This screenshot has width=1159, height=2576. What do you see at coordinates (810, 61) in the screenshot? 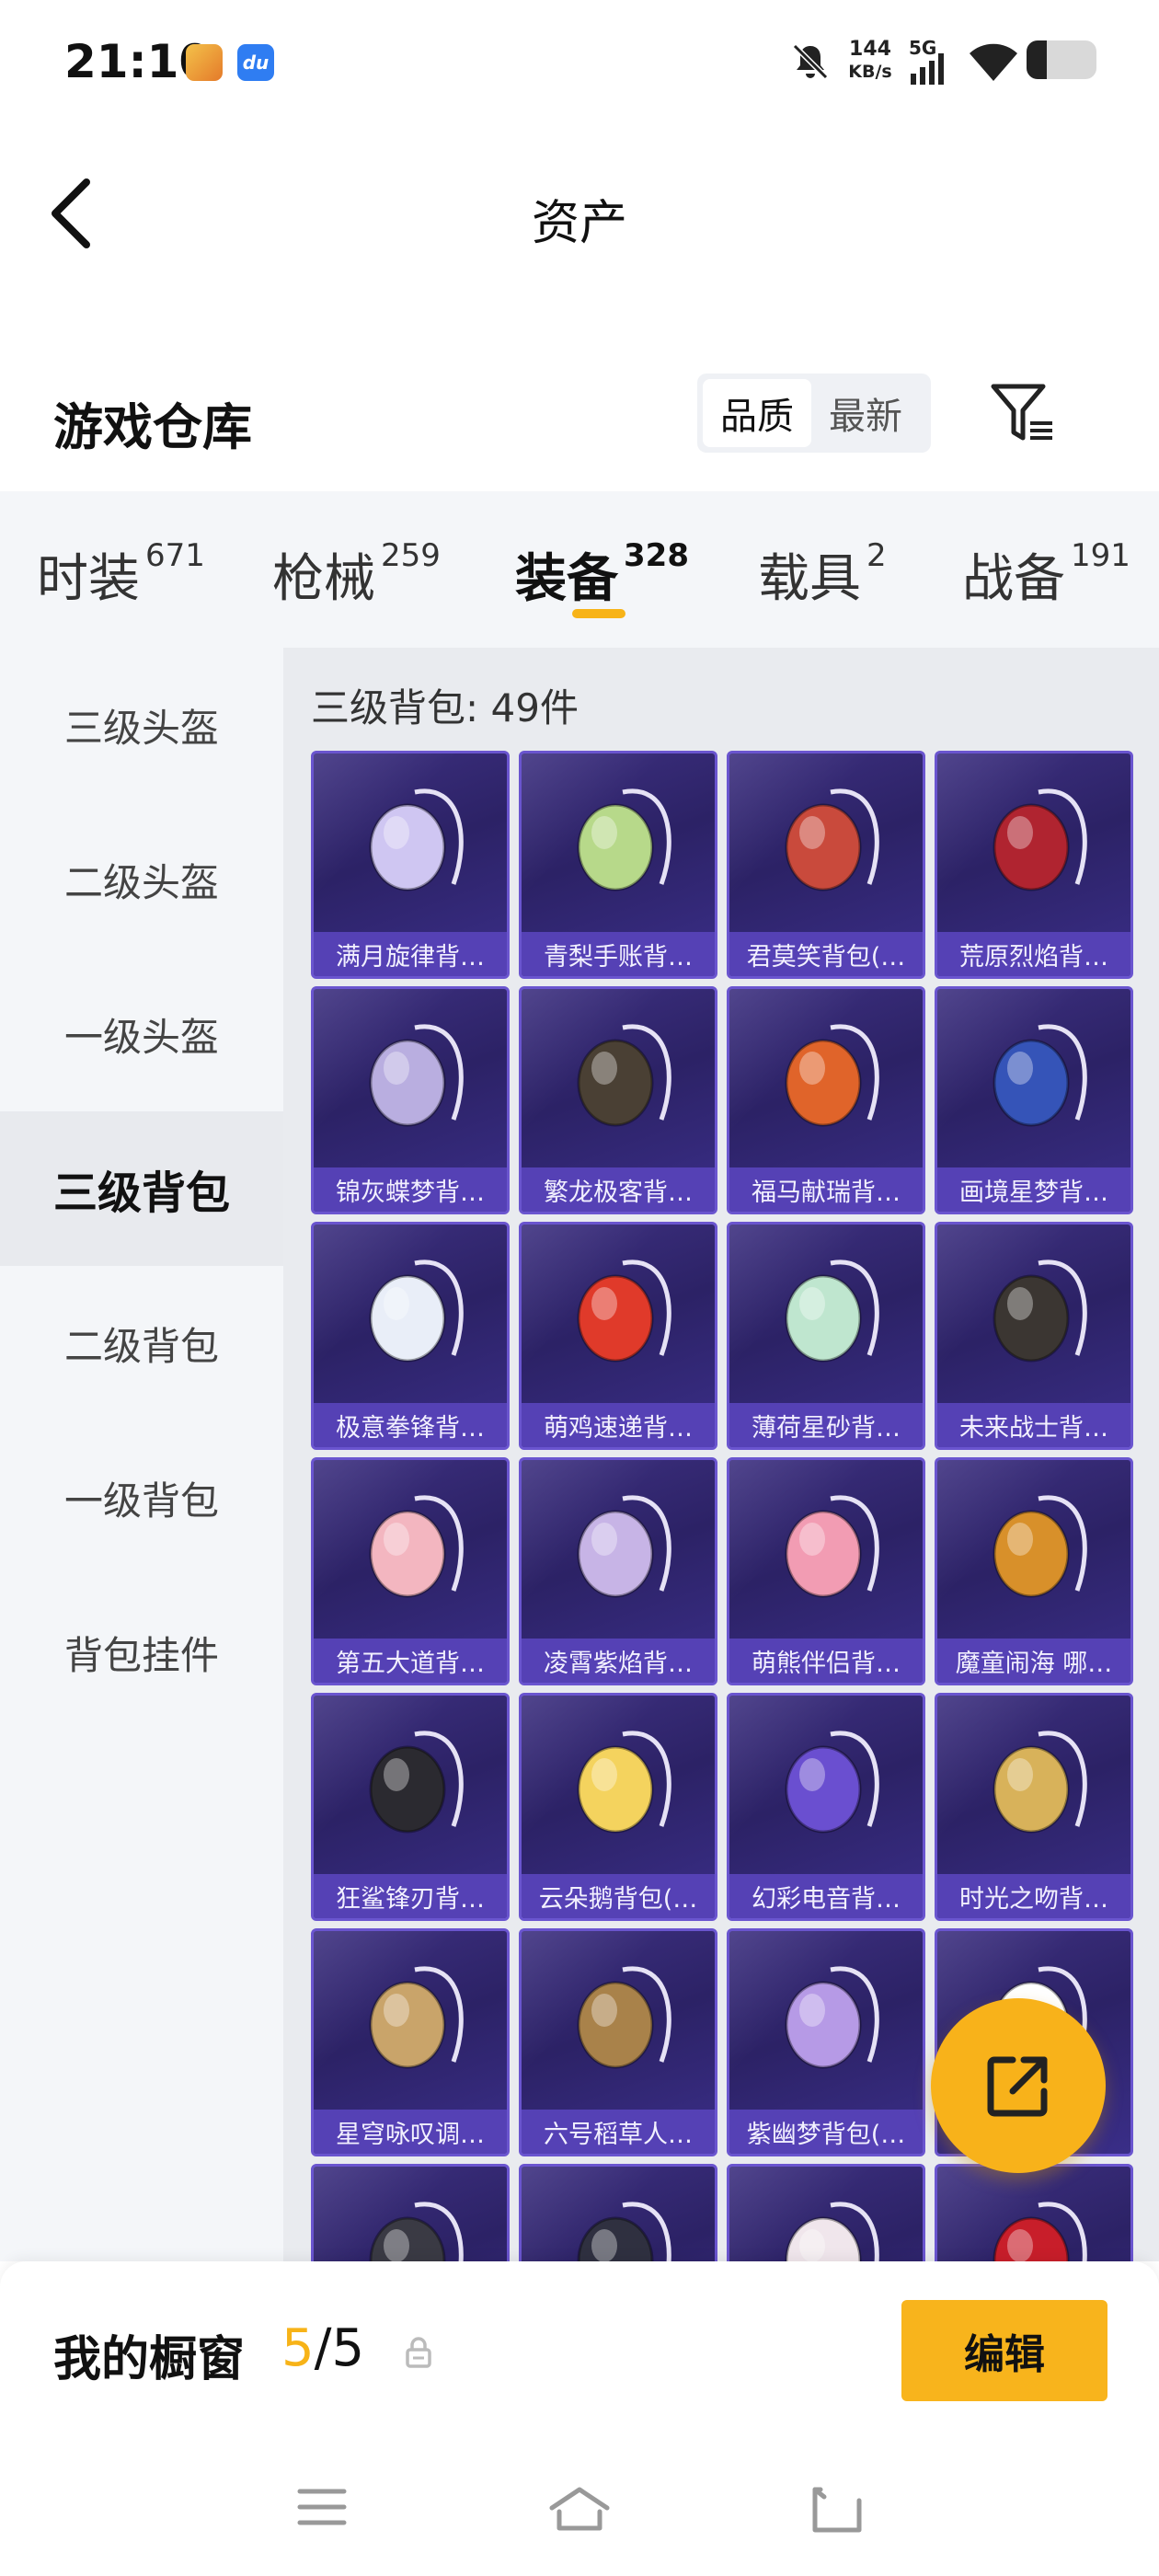
I see `mute-bell-icon` at bounding box center [810, 61].